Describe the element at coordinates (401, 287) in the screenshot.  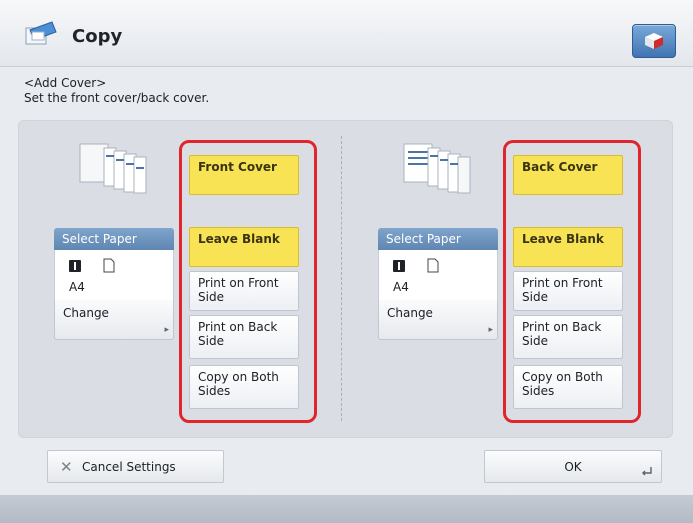
I see `back-paper-size: A4` at that location.